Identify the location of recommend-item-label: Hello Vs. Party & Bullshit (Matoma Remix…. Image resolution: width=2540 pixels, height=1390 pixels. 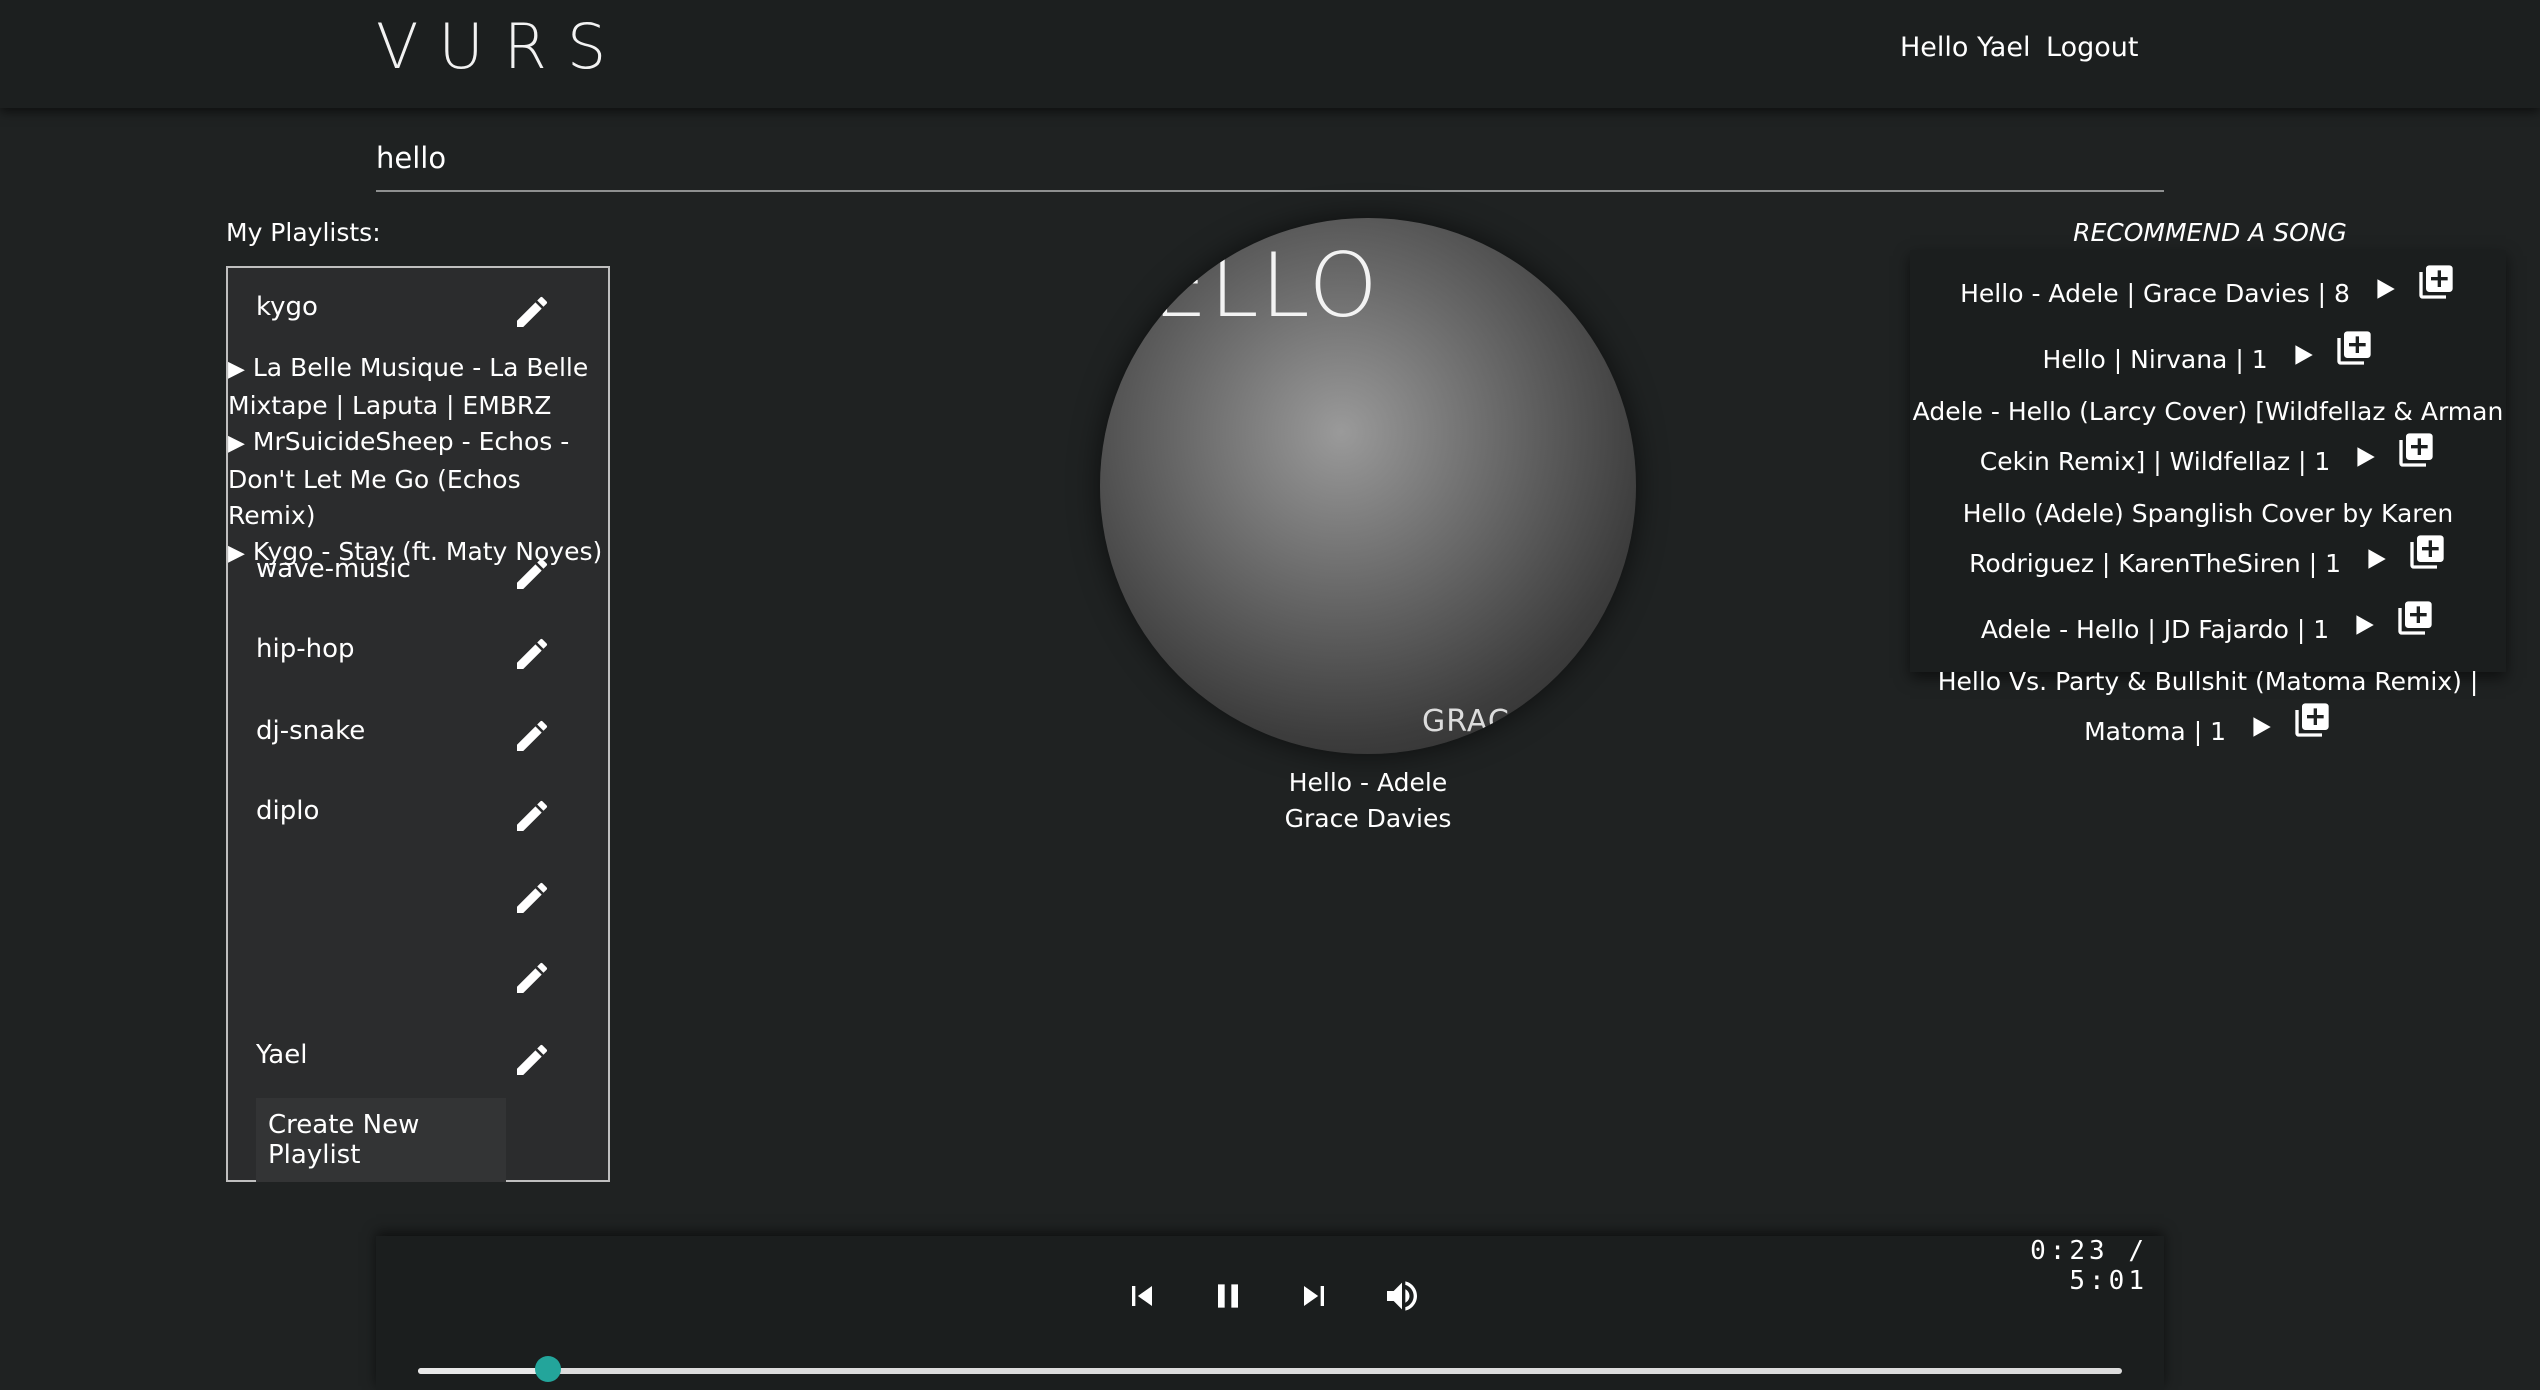
(2208, 706).